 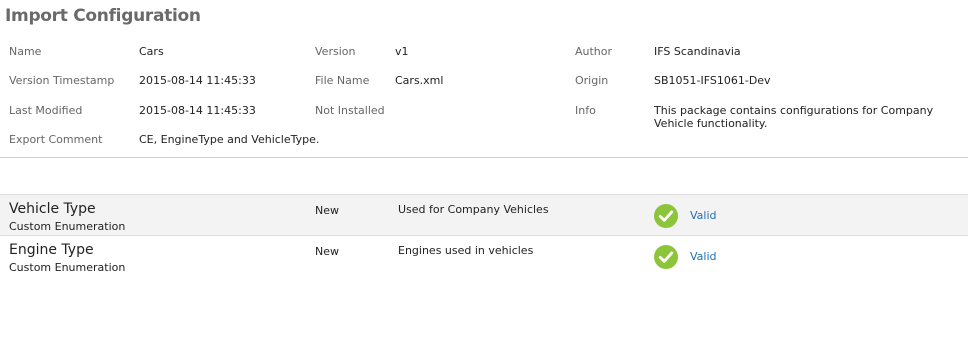 What do you see at coordinates (229, 139) in the screenshot?
I see `export-comment-value: CE, EngineType and VehicleType.` at bounding box center [229, 139].